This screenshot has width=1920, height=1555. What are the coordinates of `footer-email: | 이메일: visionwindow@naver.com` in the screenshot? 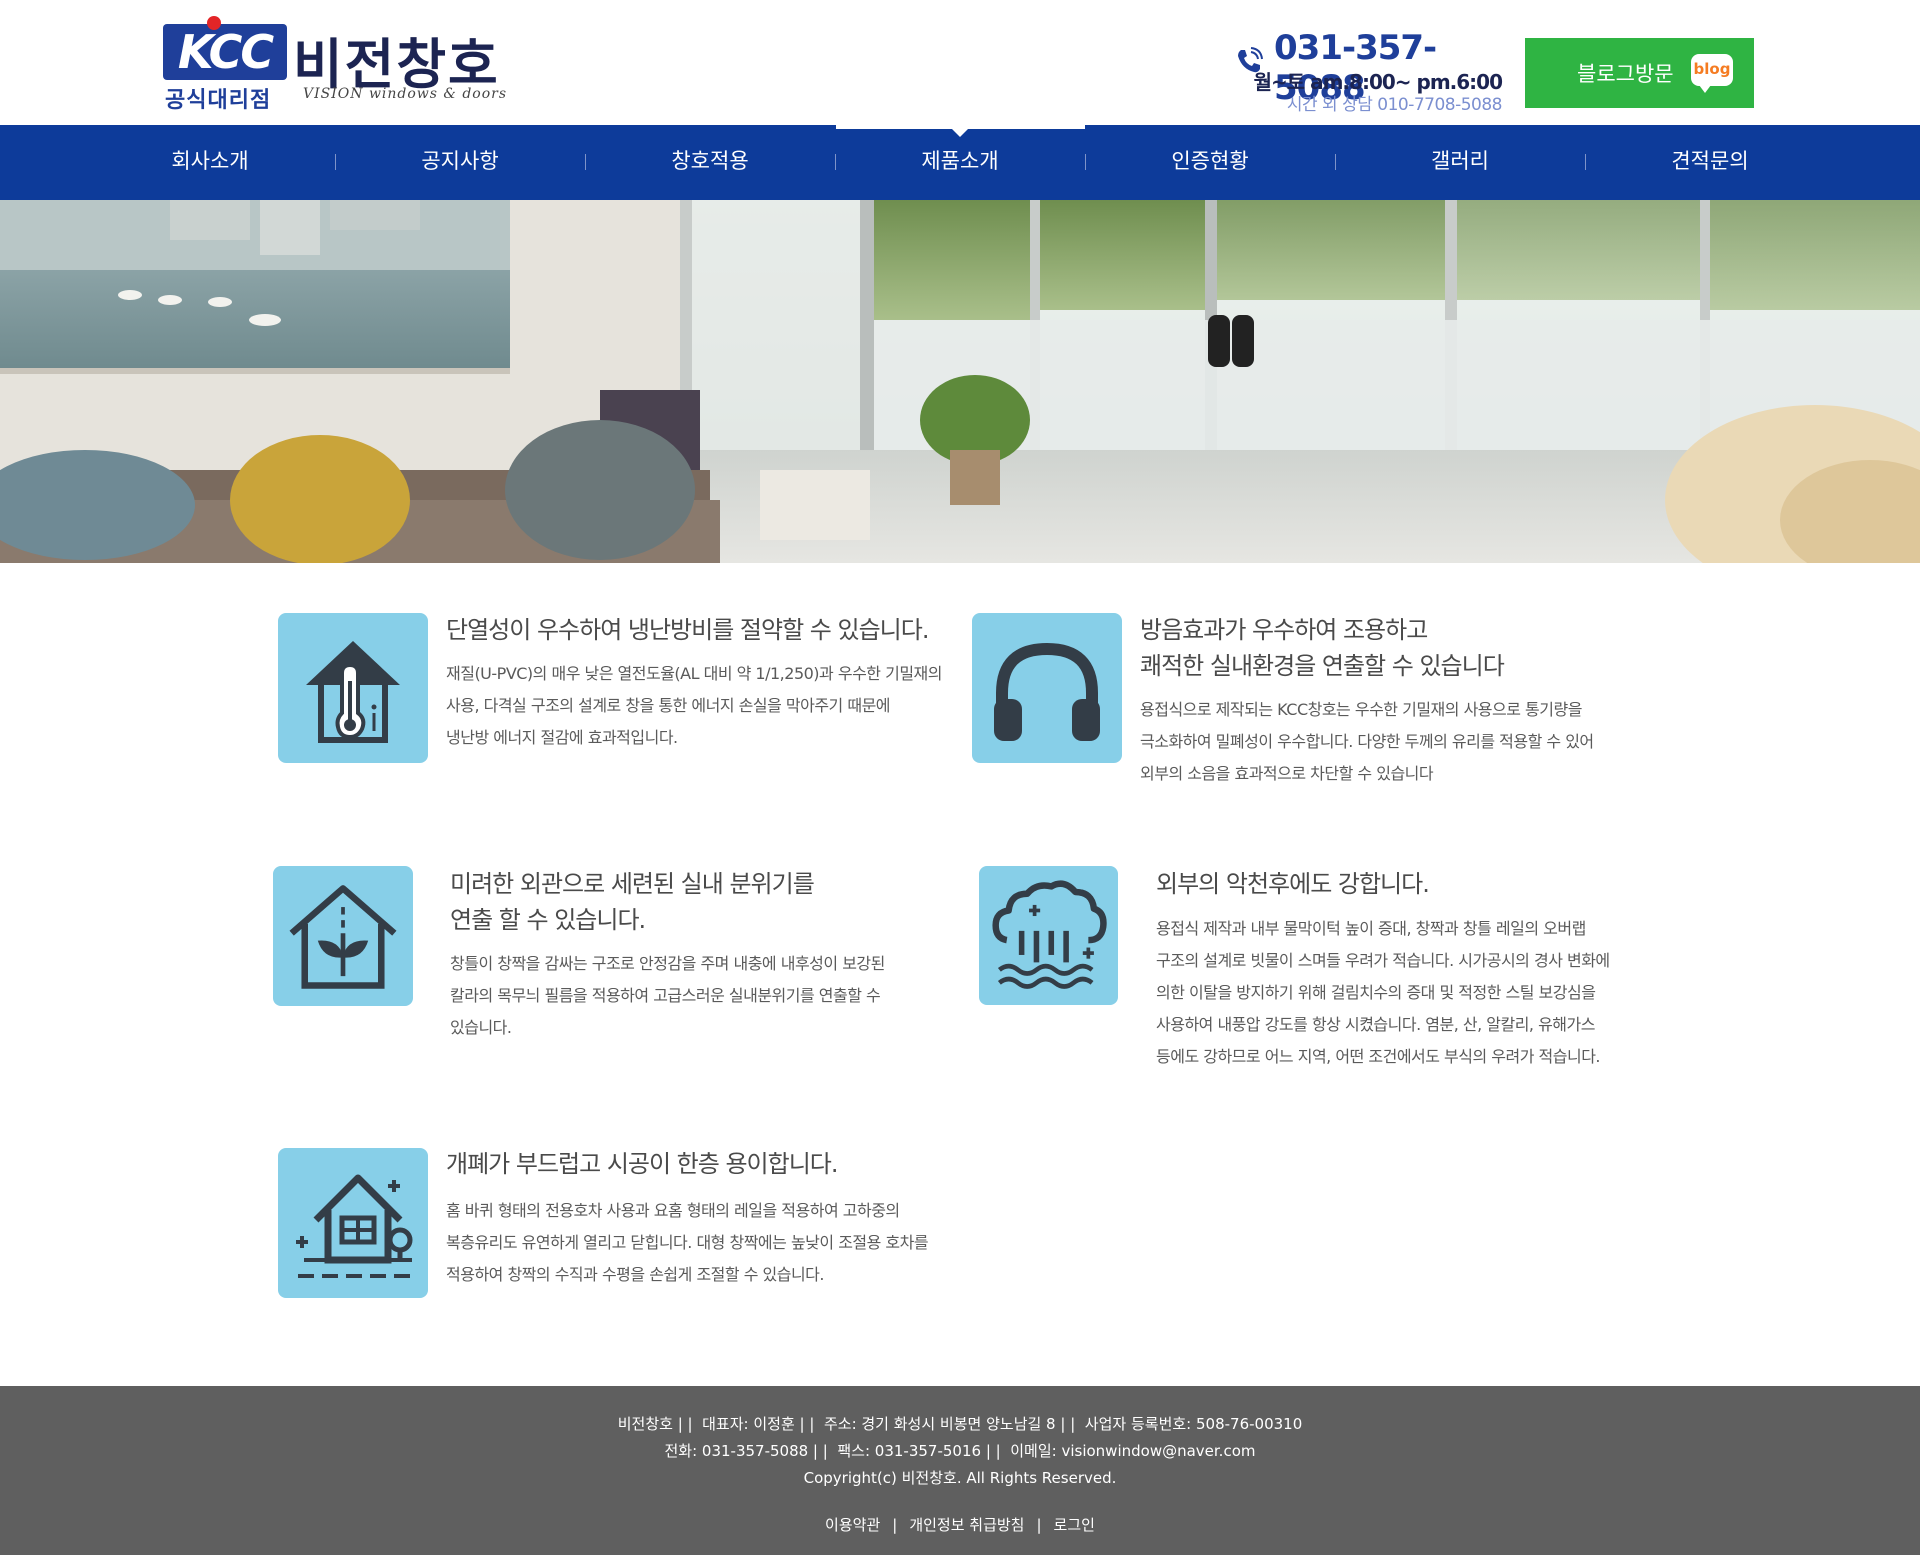 It's located at (1125, 1451).